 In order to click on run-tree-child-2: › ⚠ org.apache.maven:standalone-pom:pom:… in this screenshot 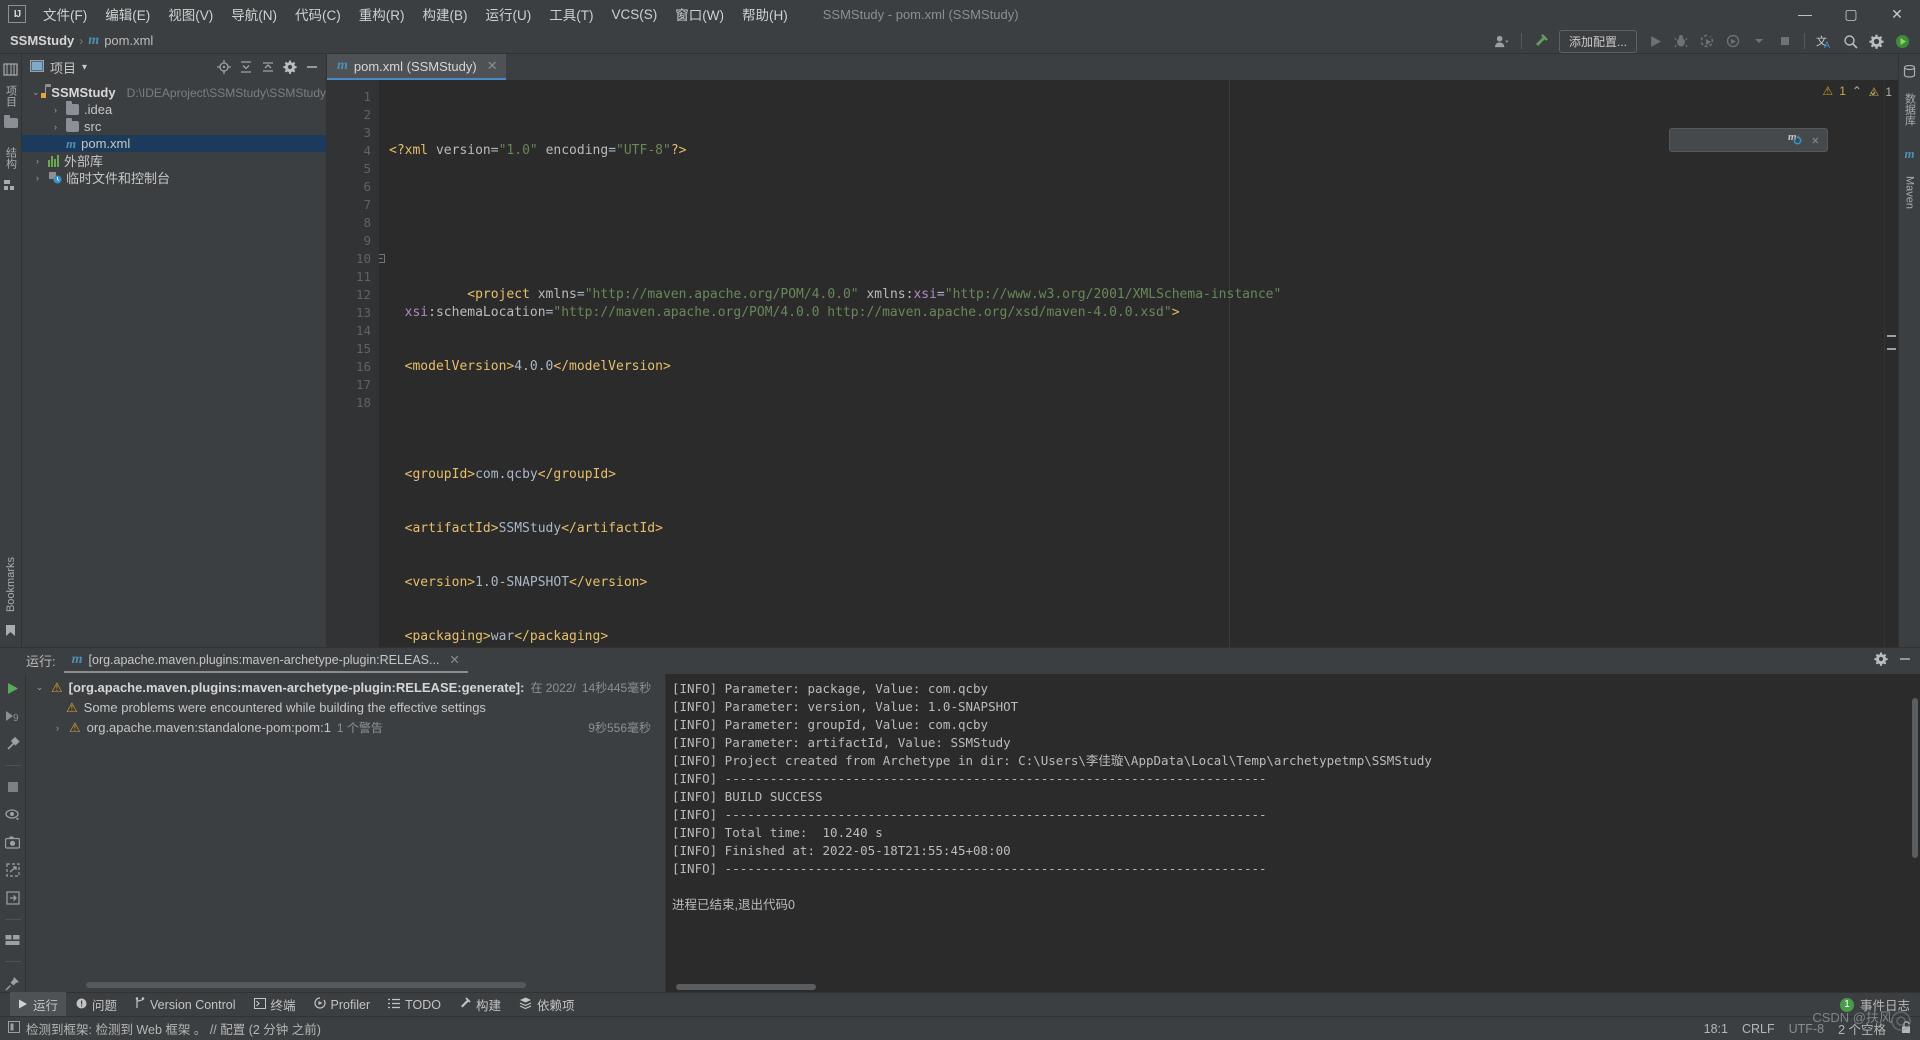, I will do `click(345, 728)`.